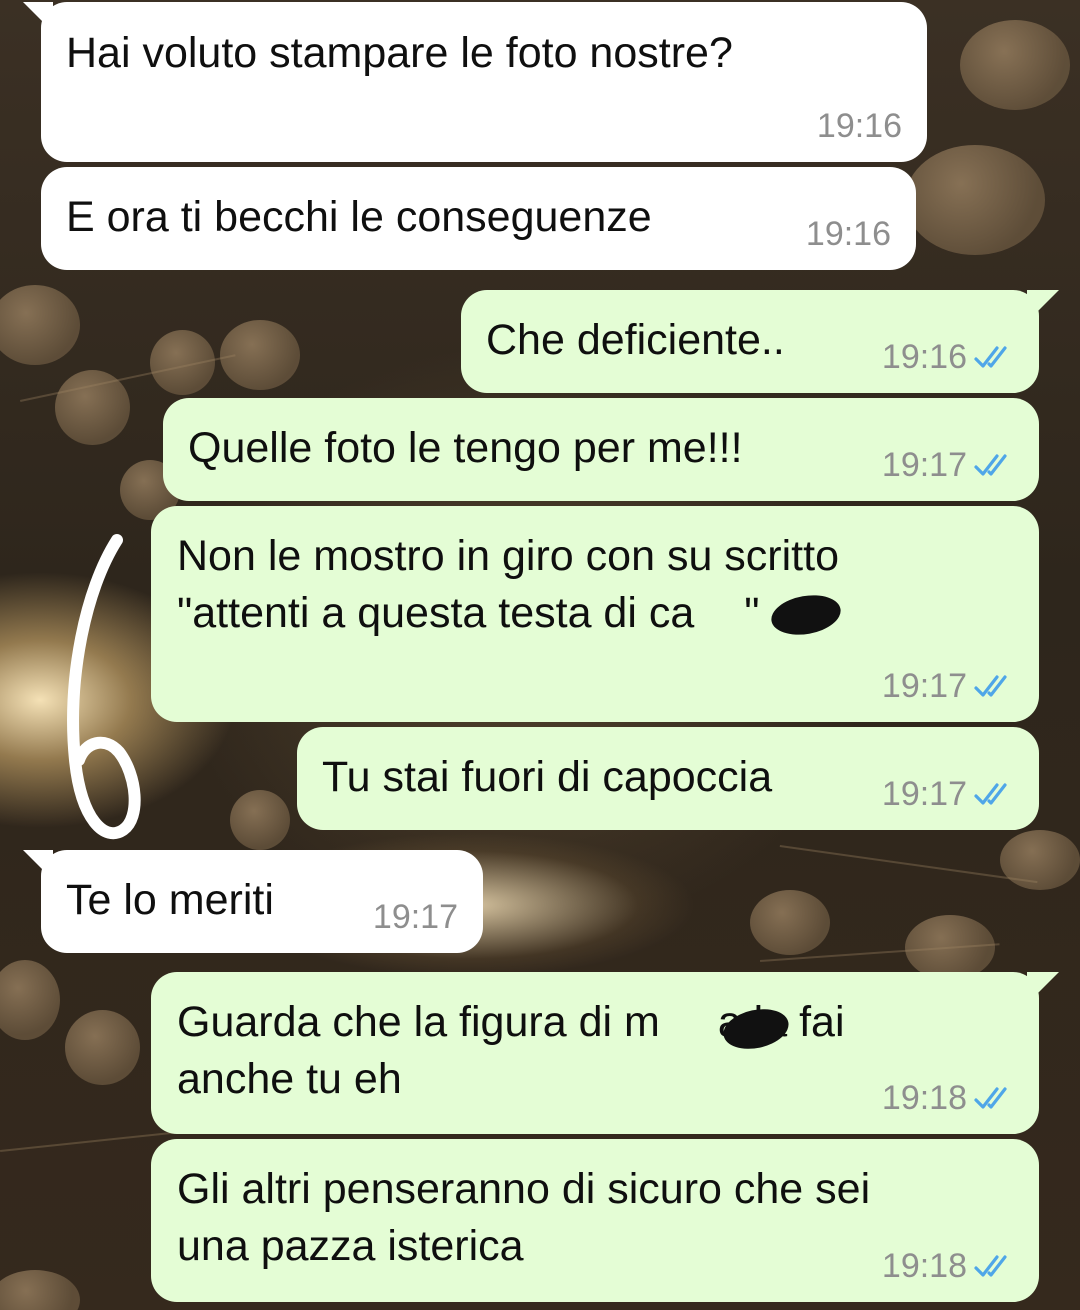 The height and width of the screenshot is (1310, 1080). Describe the element at coordinates (508, 556) in the screenshot. I see `message-text-line: Non le mostro in giro con su scritto` at that location.